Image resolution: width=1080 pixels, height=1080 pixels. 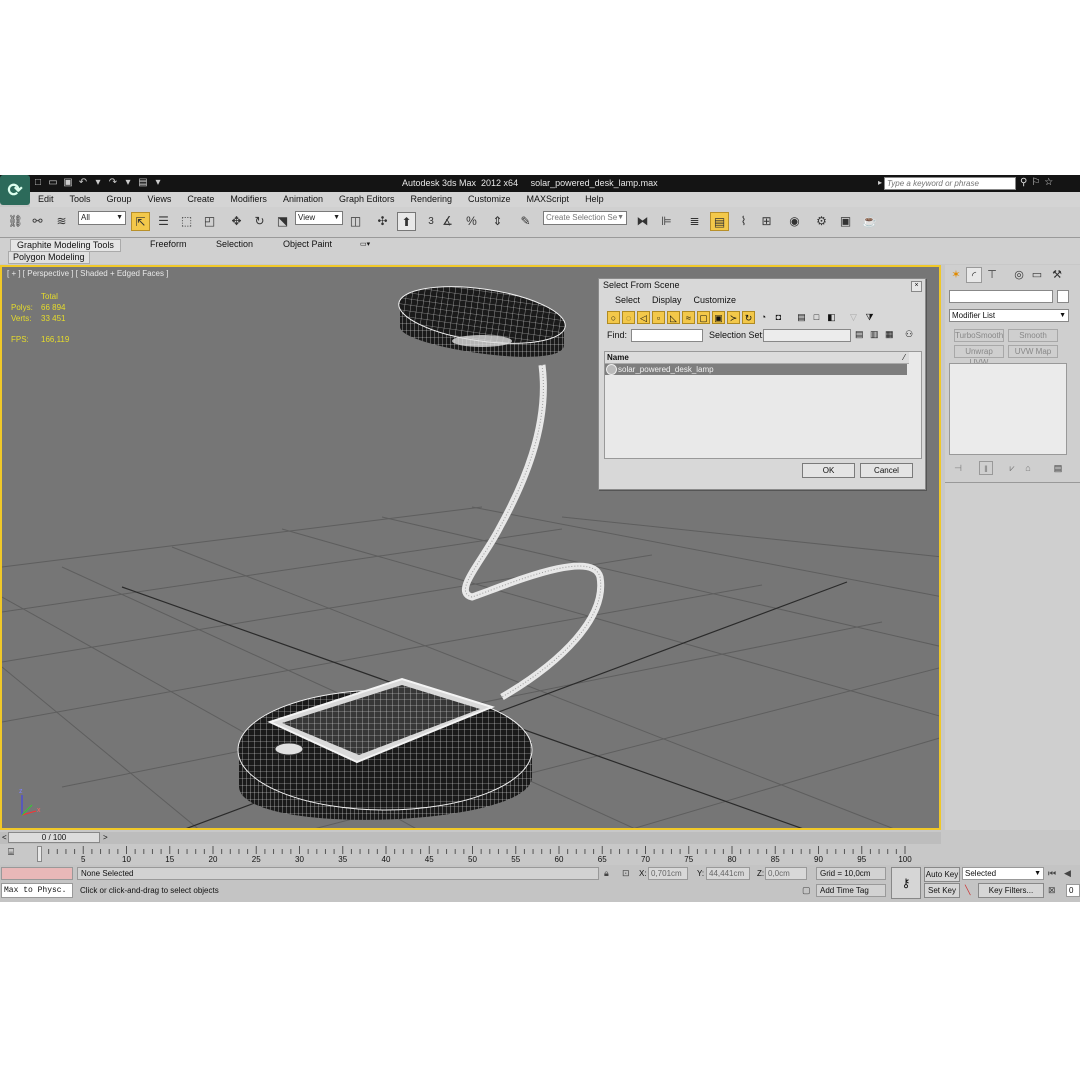 What do you see at coordinates (53, 183) in the screenshot?
I see `open-file-icon: ▭` at bounding box center [53, 183].